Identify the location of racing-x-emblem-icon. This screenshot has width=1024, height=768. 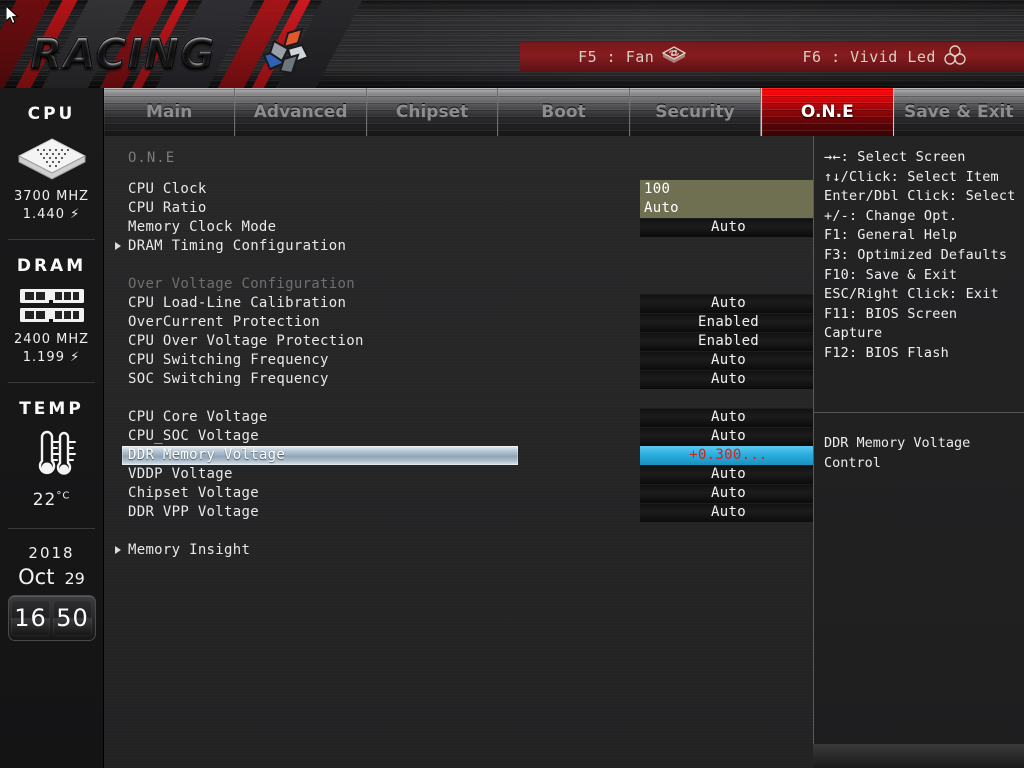
(287, 56).